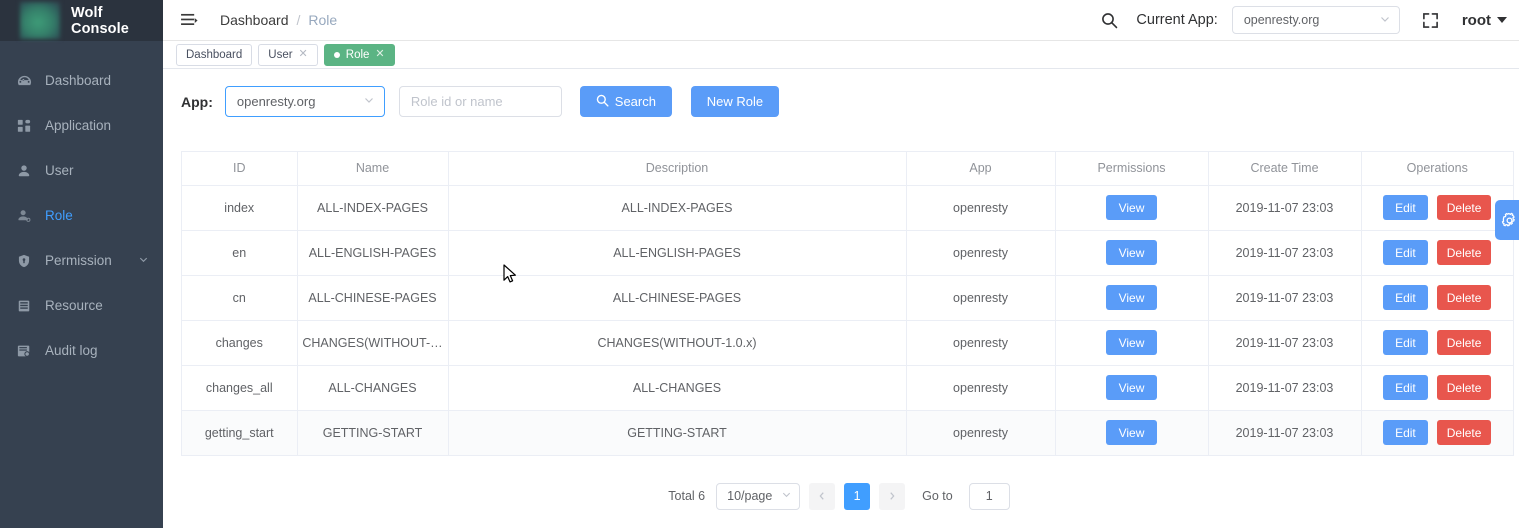 Image resolution: width=1519 pixels, height=528 pixels. I want to click on sidebar-item-permission: Permission, so click(81, 260).